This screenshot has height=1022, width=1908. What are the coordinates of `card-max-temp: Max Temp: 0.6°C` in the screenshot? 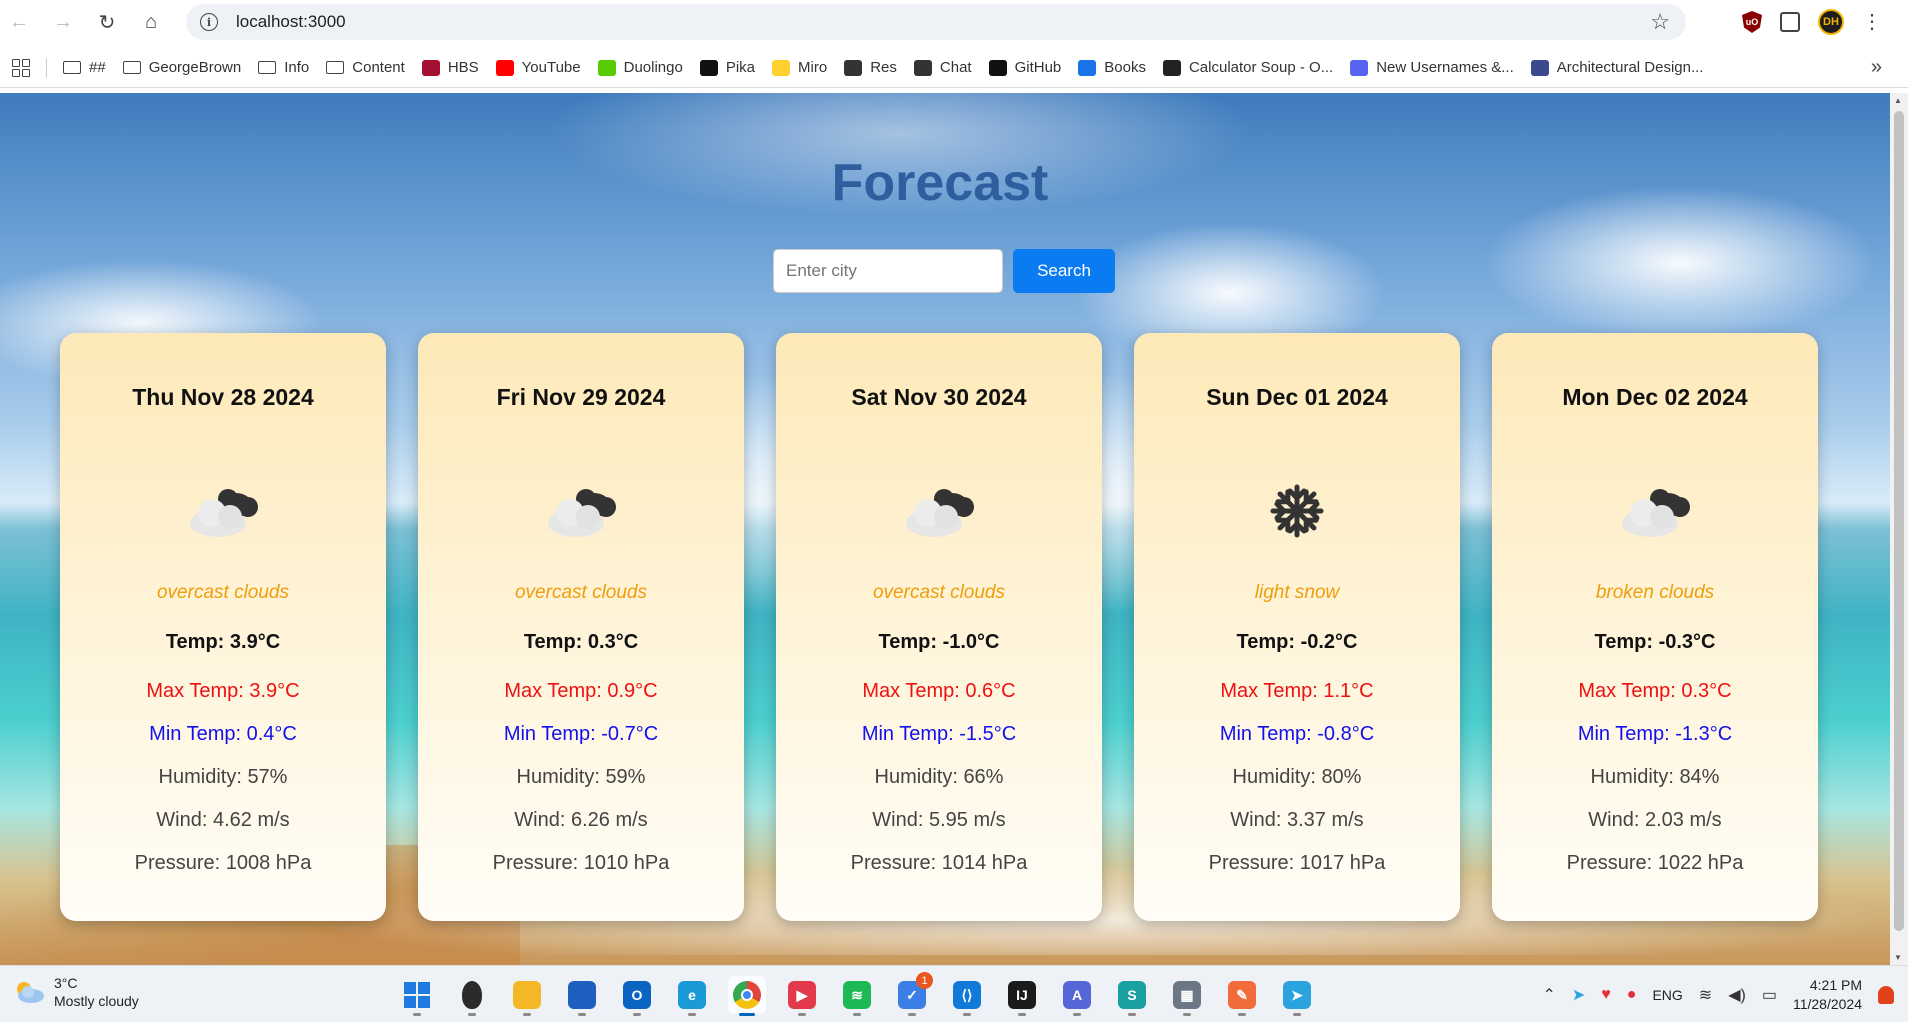 It's located at (939, 691).